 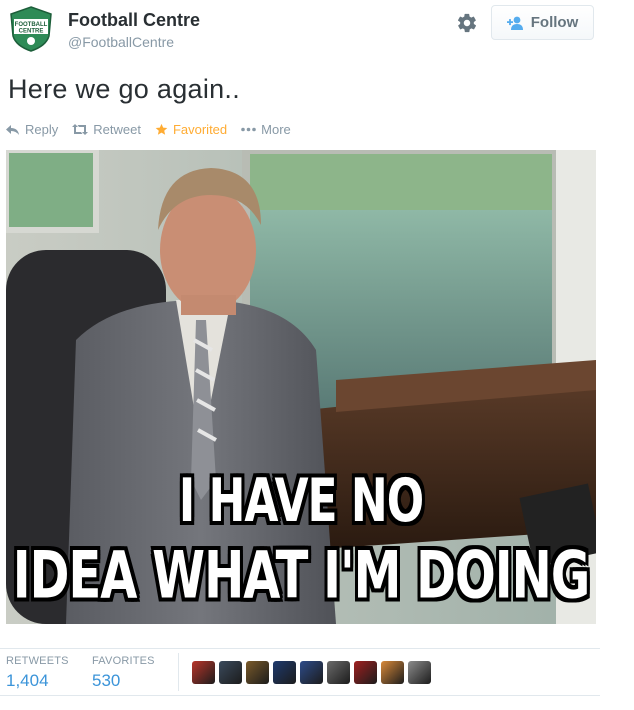 What do you see at coordinates (31, 32) in the screenshot?
I see `avatar-text-2: CENTRE` at bounding box center [31, 32].